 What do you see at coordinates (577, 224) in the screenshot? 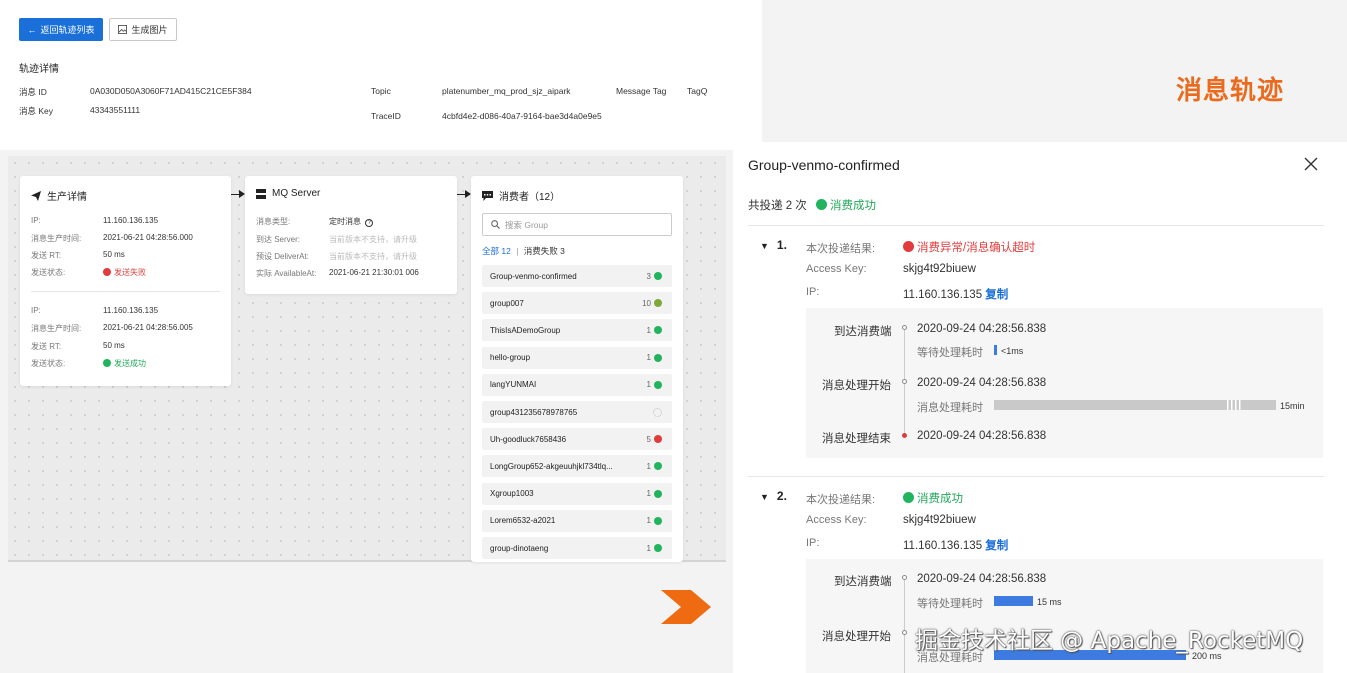
I see `group-search-input: 搜索 Group` at bounding box center [577, 224].